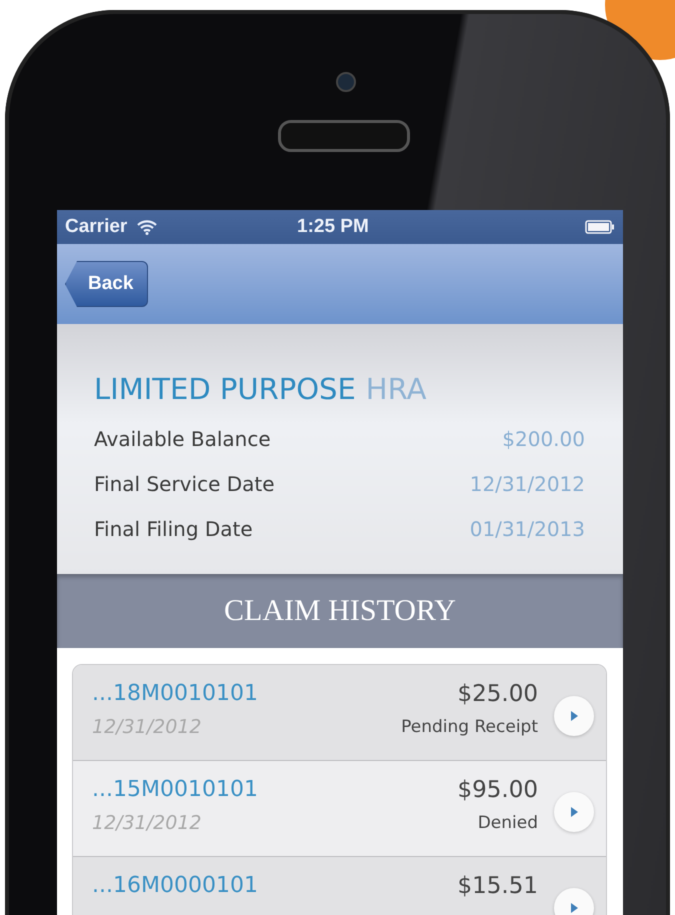  What do you see at coordinates (339, 886) in the screenshot?
I see `claim-row: ...16M0000101 $15.51` at bounding box center [339, 886].